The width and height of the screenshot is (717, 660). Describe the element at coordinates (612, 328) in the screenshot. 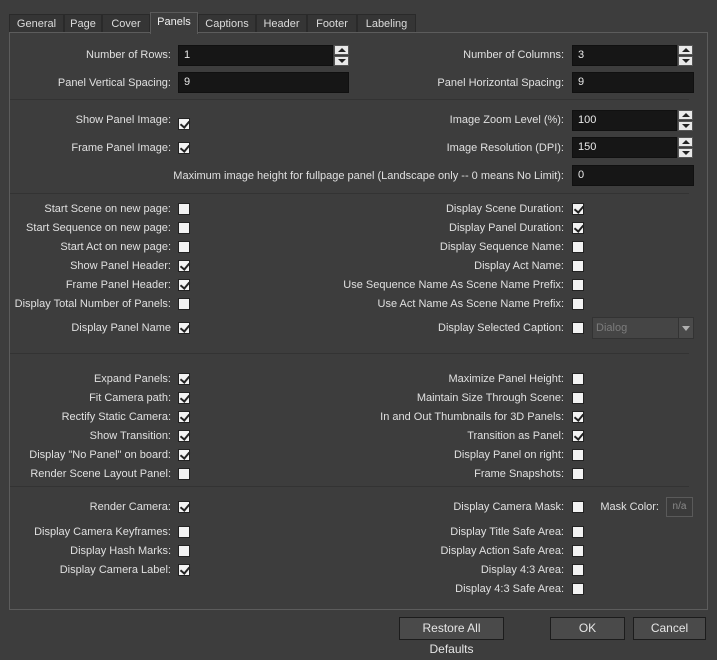

I see `caption-select-value: Dialog` at that location.